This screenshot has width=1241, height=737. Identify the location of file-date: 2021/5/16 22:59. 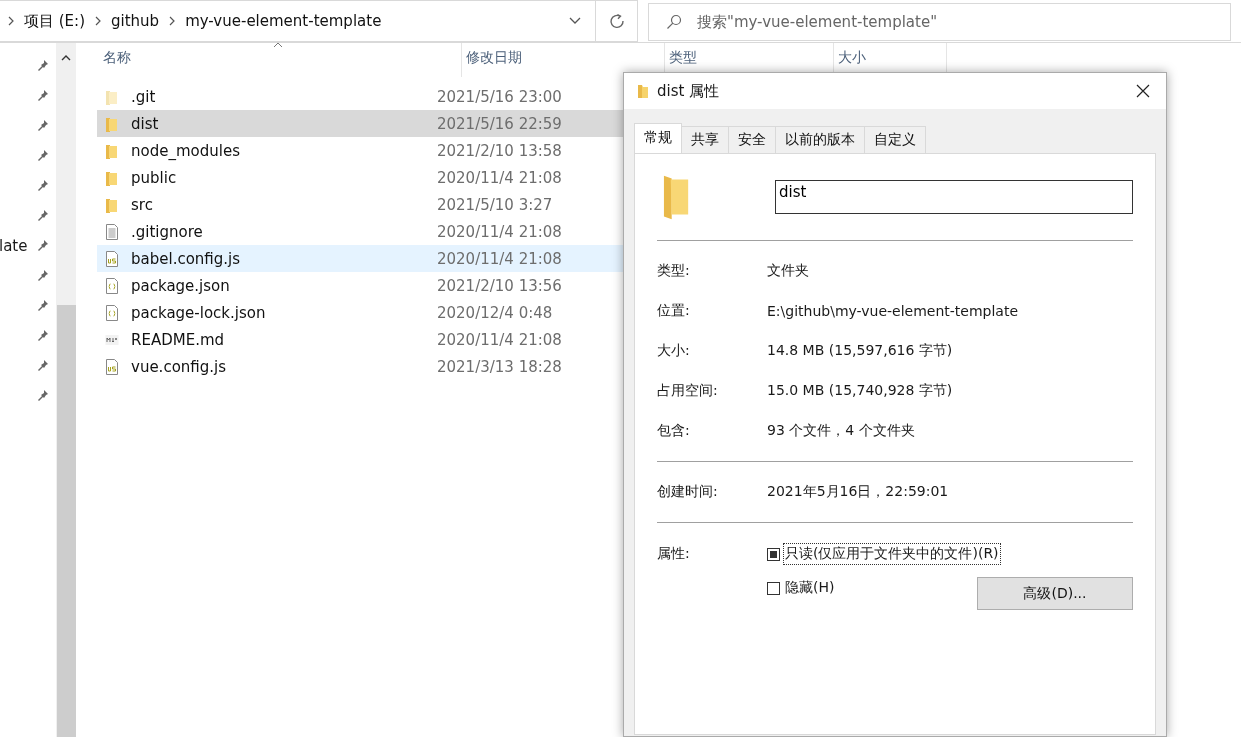
(499, 123).